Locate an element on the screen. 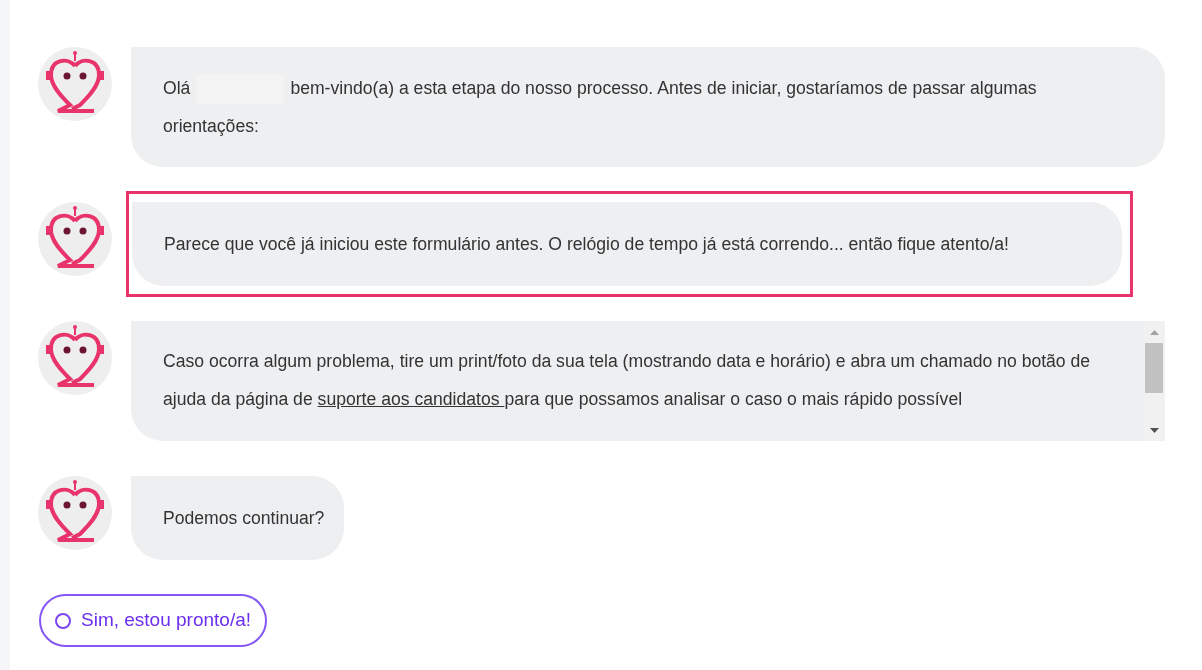 The width and height of the screenshot is (1202, 670). option-button: Sim, estou pronto/a! is located at coordinates (153, 620).